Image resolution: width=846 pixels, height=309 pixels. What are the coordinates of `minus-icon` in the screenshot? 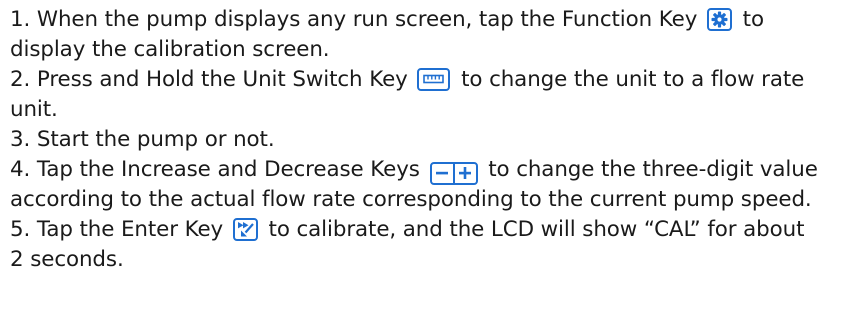 It's located at (442, 173).